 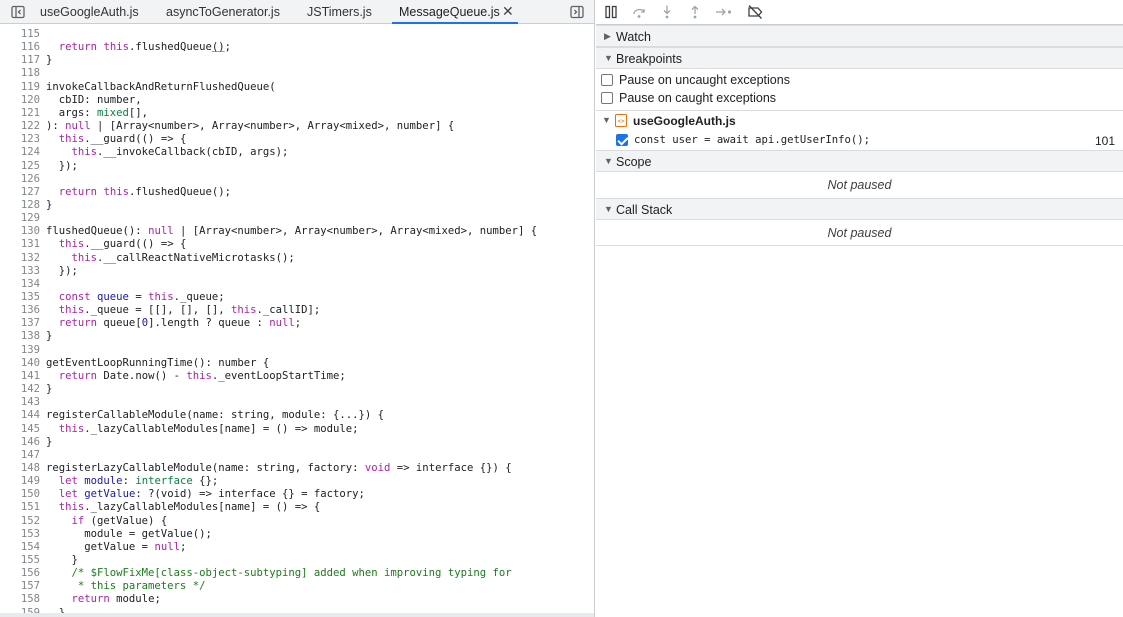 What do you see at coordinates (297, 87) in the screenshot?
I see `code-line: 119 invokeCallbackAndReturnFlushedQueue(` at bounding box center [297, 87].